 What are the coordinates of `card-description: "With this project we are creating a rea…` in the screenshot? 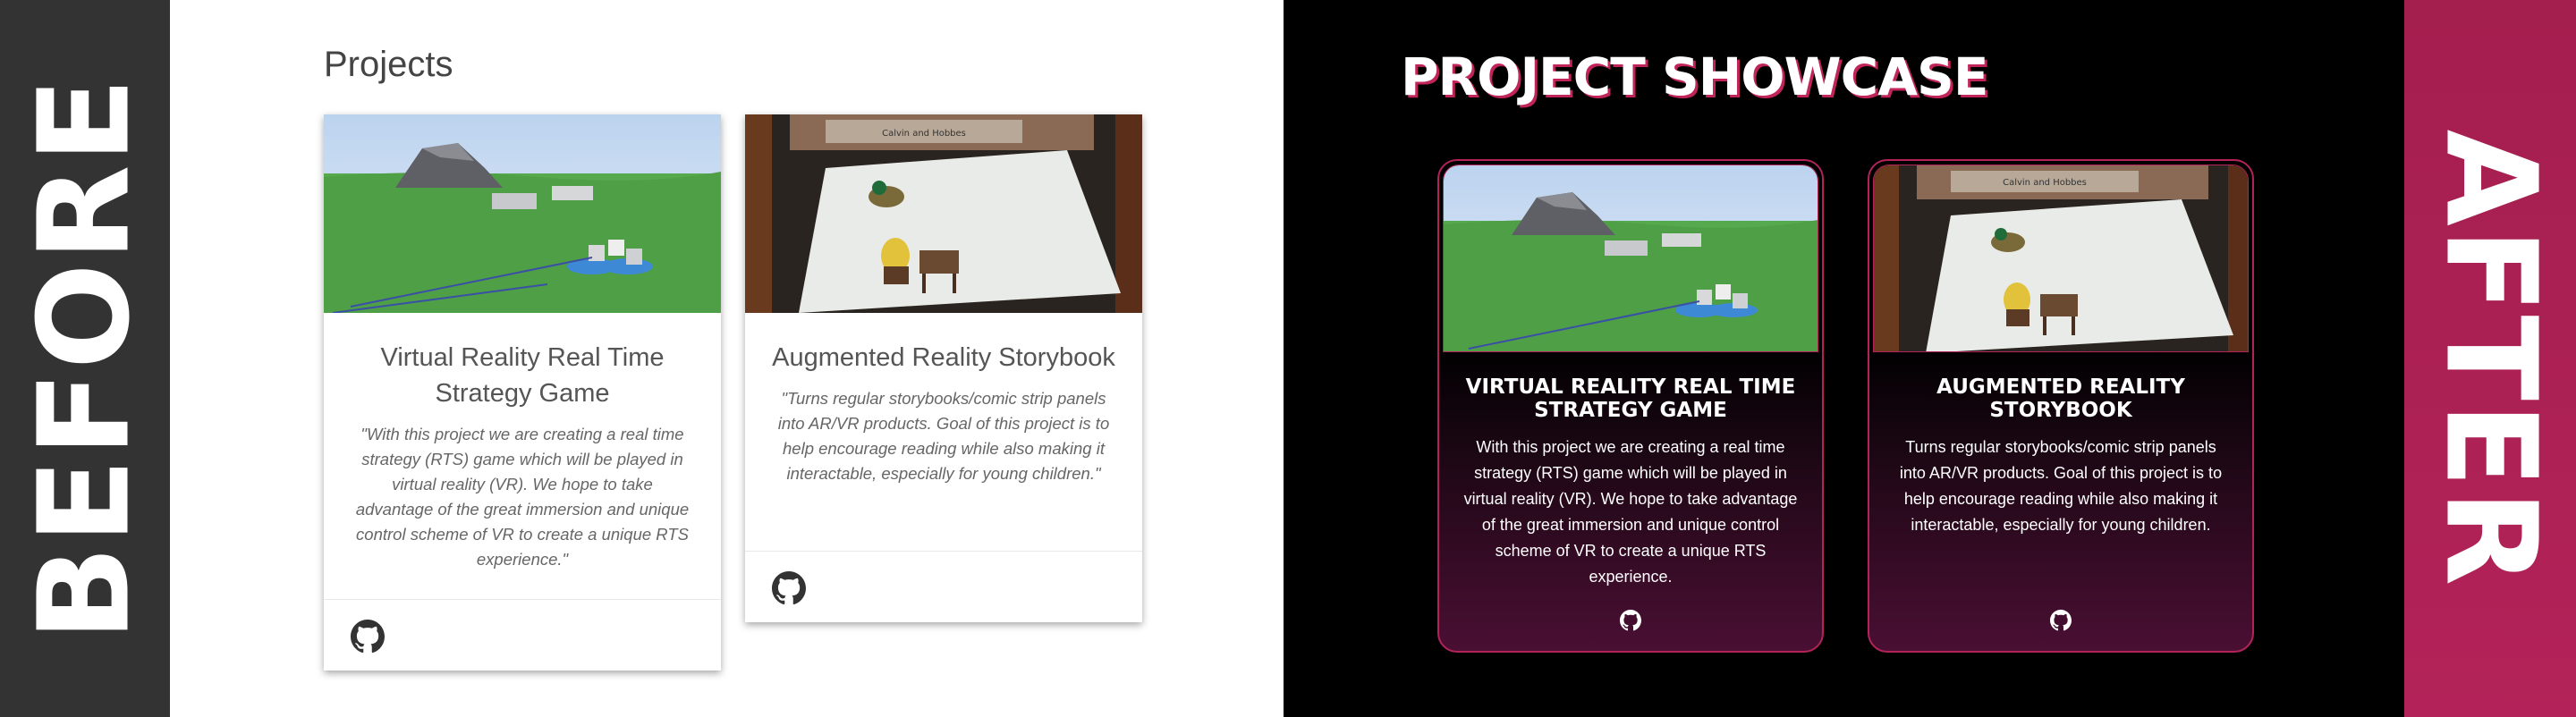 It's located at (522, 497).